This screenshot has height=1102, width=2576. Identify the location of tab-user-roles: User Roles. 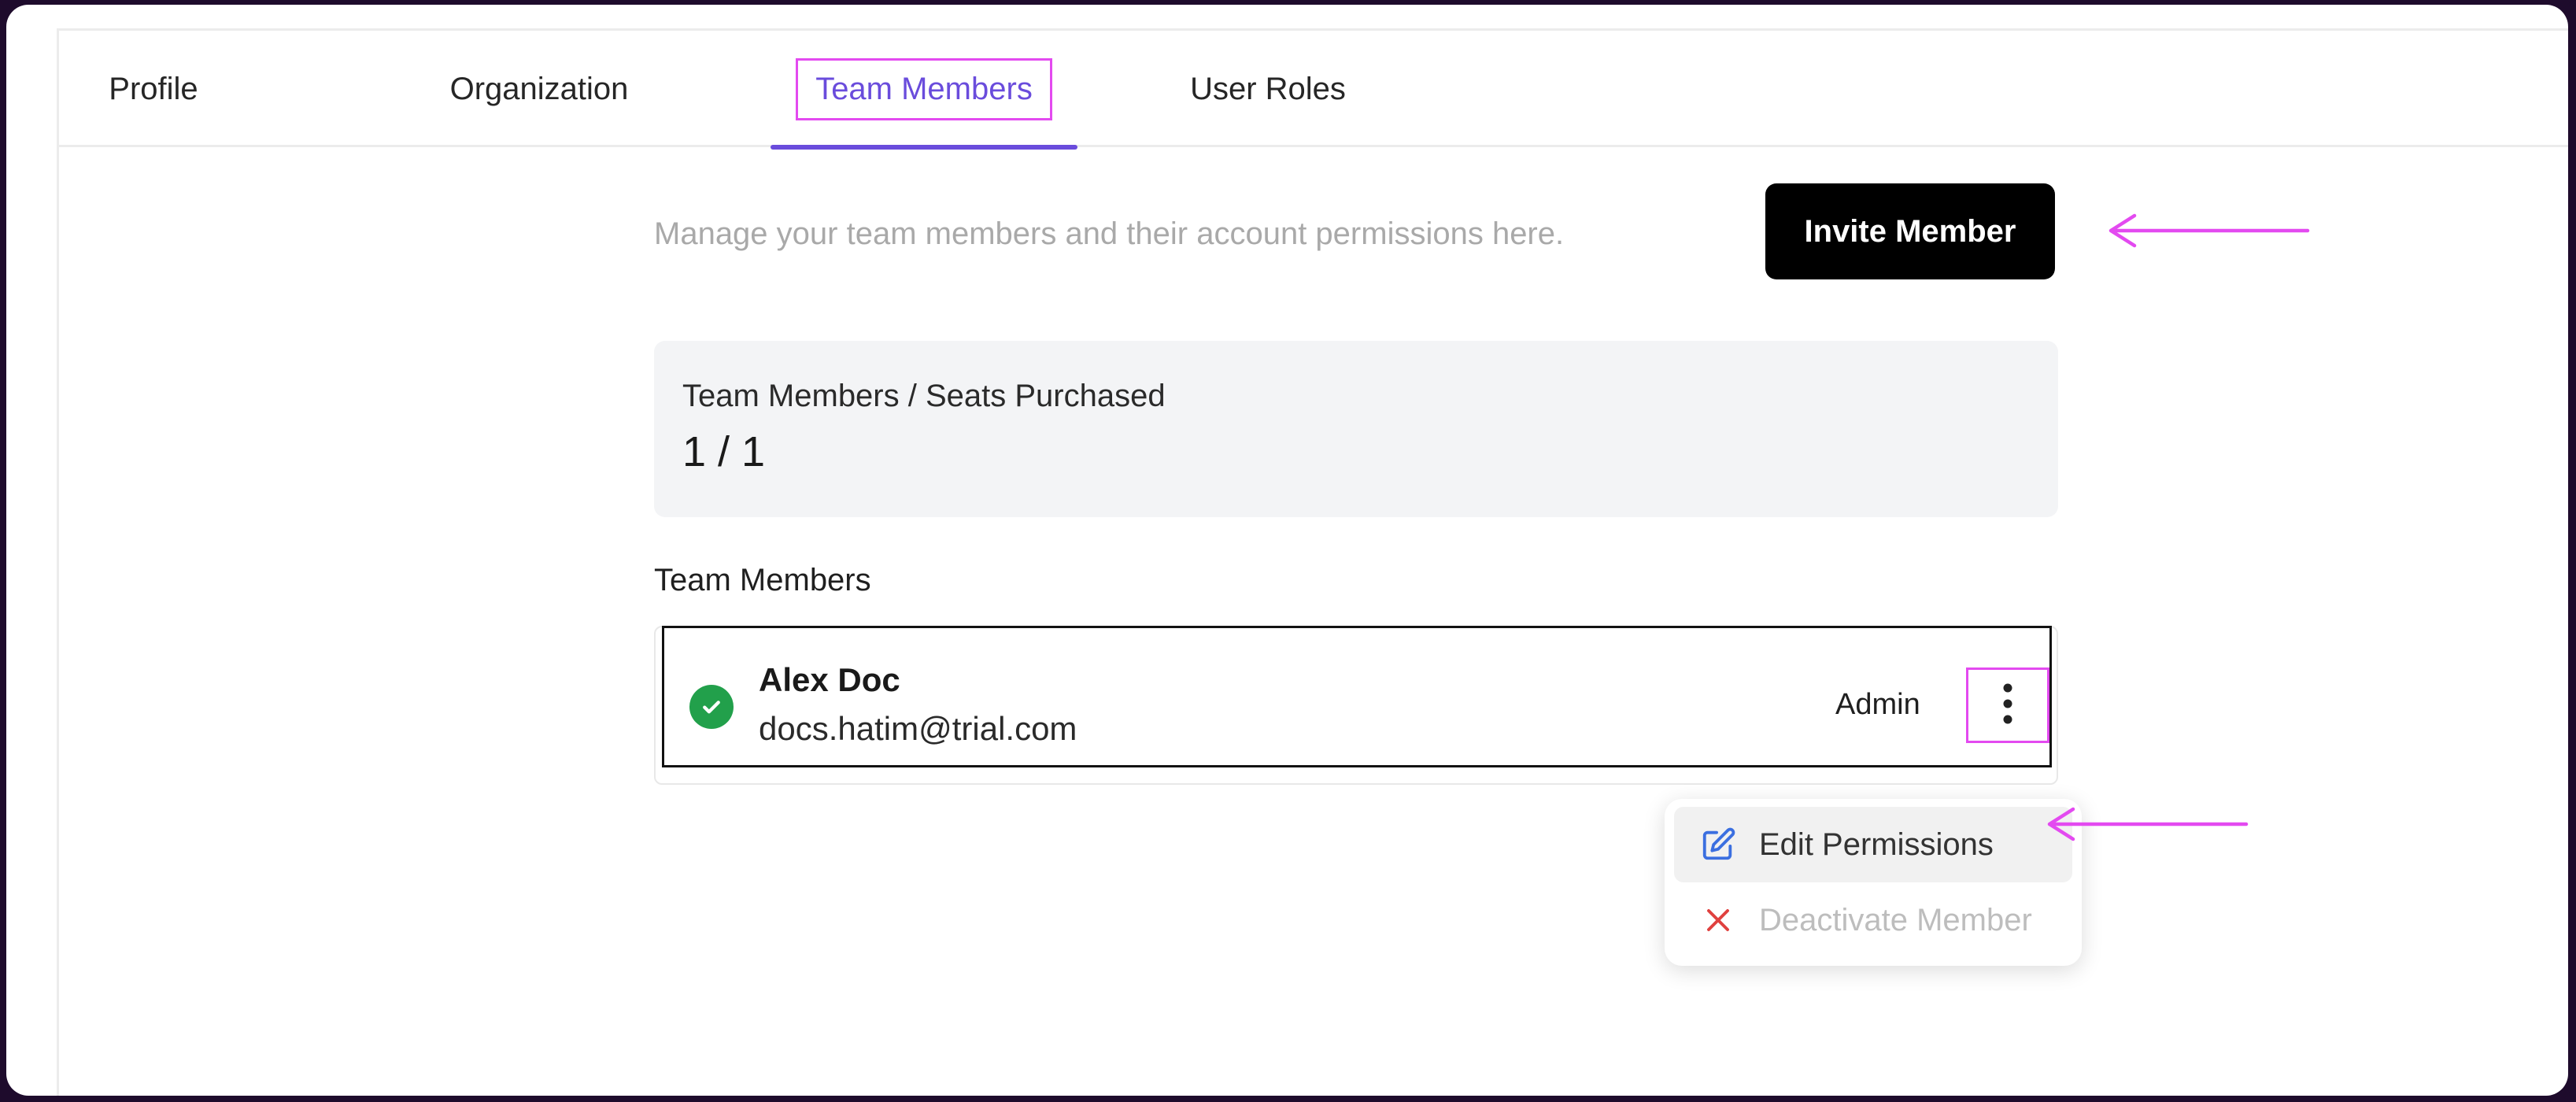
(1268, 89).